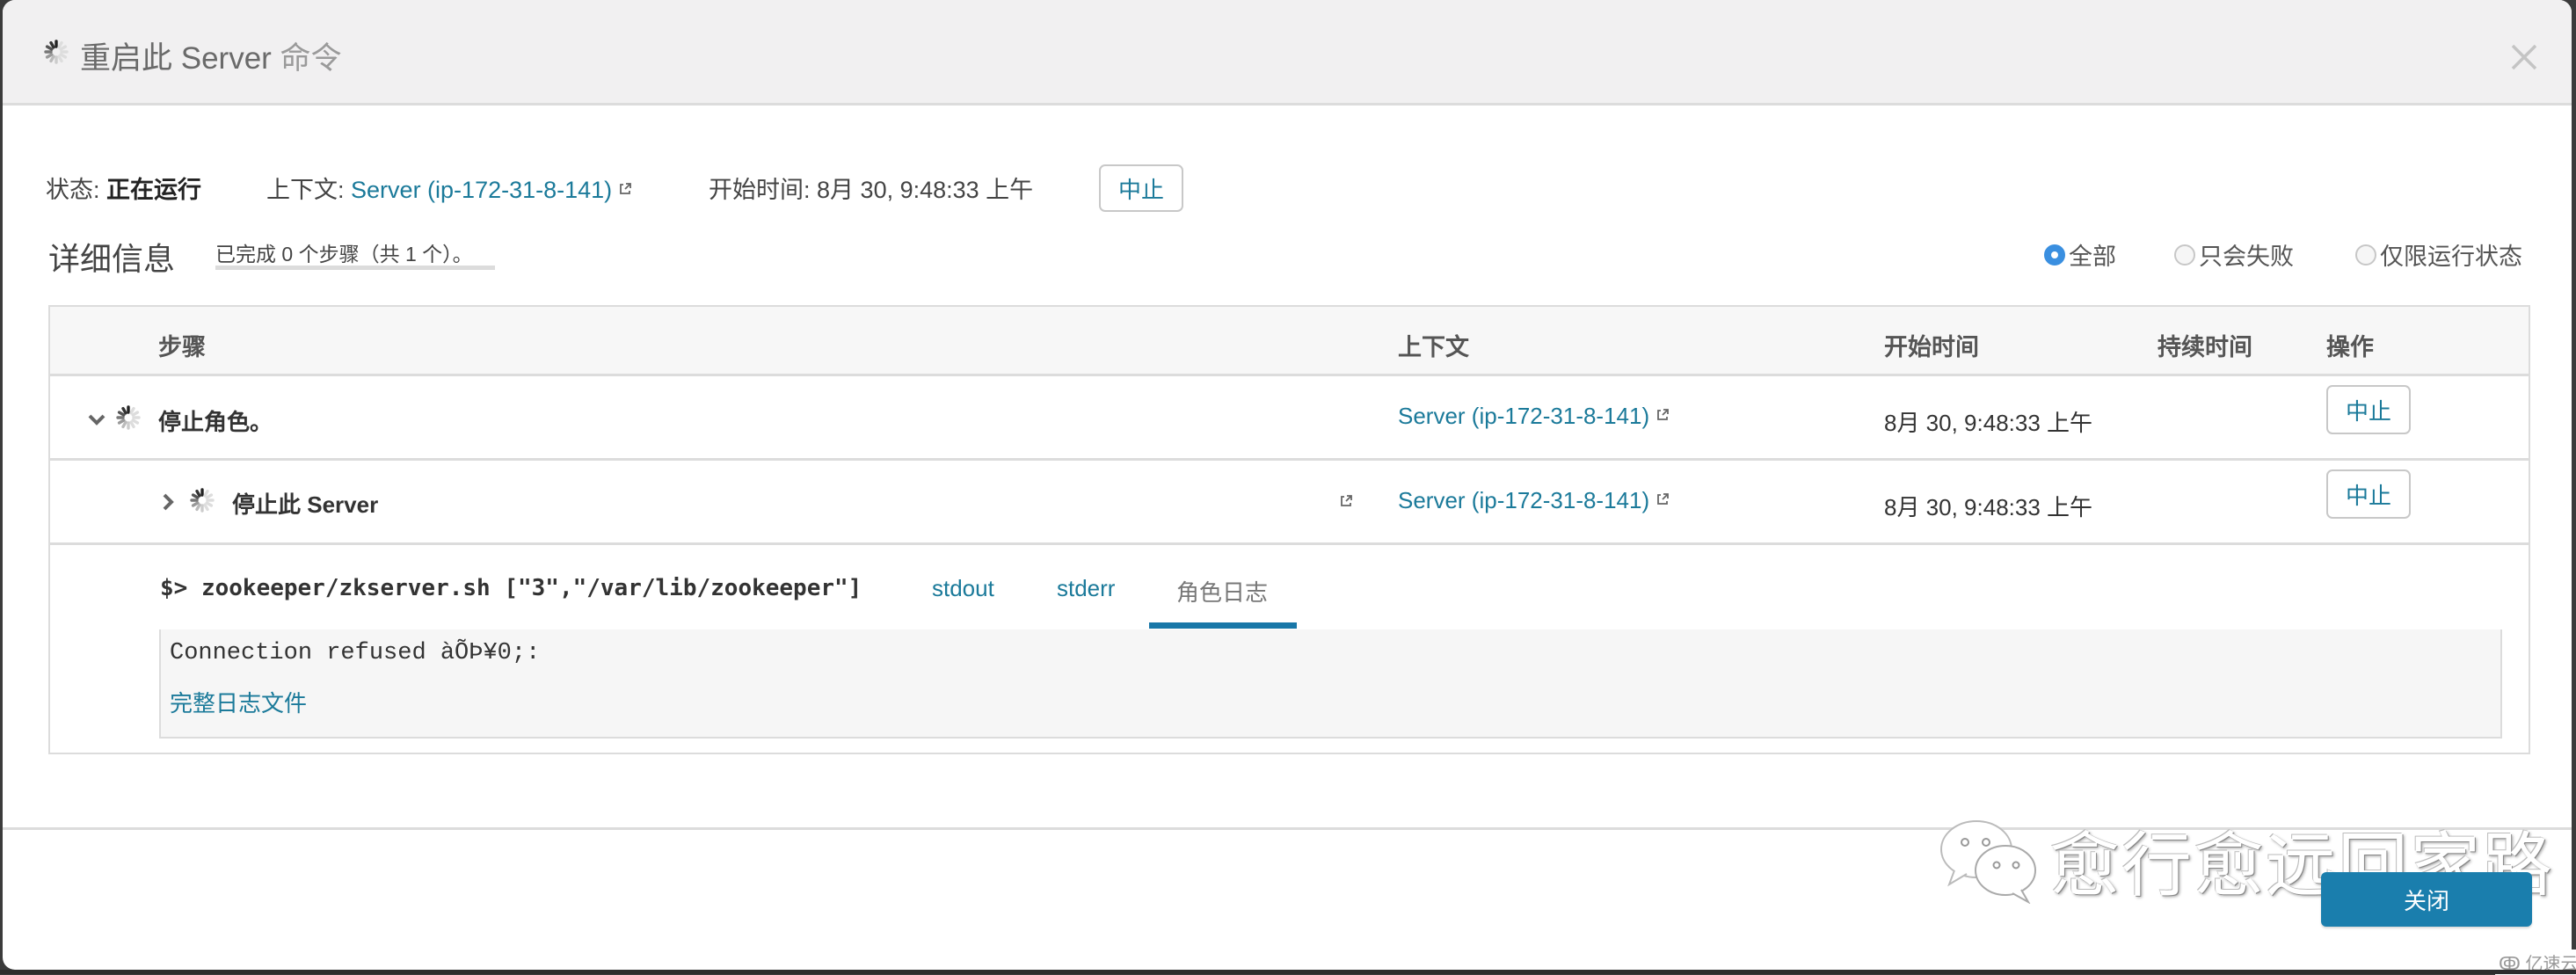 This screenshot has width=2576, height=975. What do you see at coordinates (1287, 53) in the screenshot?
I see `dialog-header: 重启此 Server 命令` at bounding box center [1287, 53].